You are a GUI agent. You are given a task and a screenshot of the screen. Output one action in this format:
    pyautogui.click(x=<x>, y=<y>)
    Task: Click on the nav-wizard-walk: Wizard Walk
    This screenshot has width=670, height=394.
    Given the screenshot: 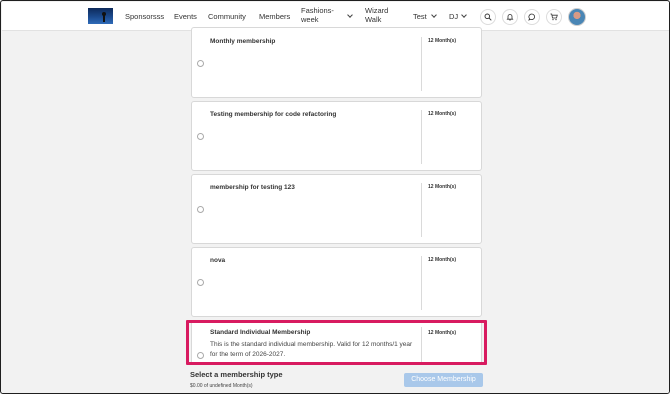 What is the action you would take?
    pyautogui.click(x=380, y=15)
    